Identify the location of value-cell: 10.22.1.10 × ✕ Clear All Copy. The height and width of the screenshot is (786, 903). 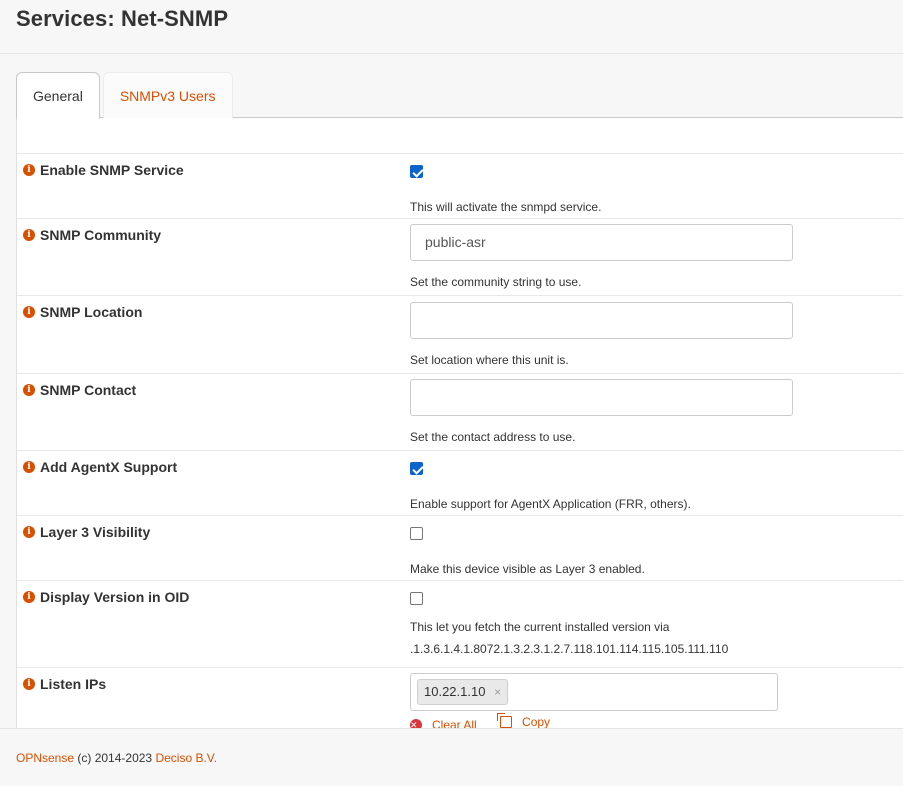
(648, 698).